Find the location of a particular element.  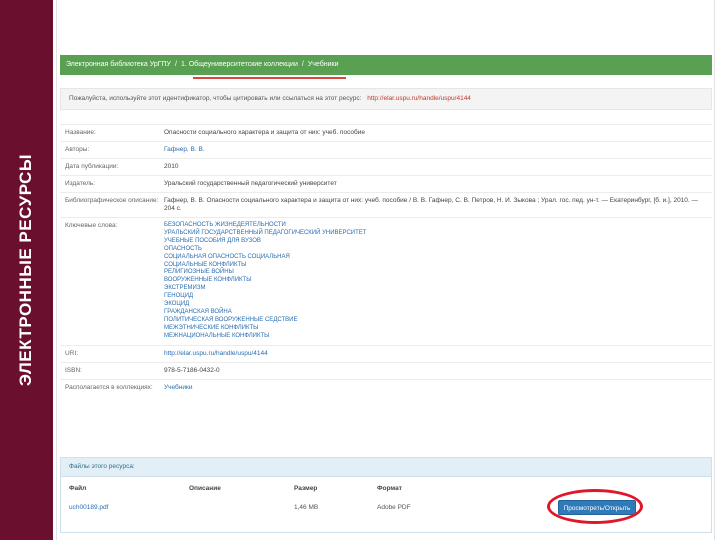

file-name-link: uch00189.pdf is located at coordinates (88, 507).